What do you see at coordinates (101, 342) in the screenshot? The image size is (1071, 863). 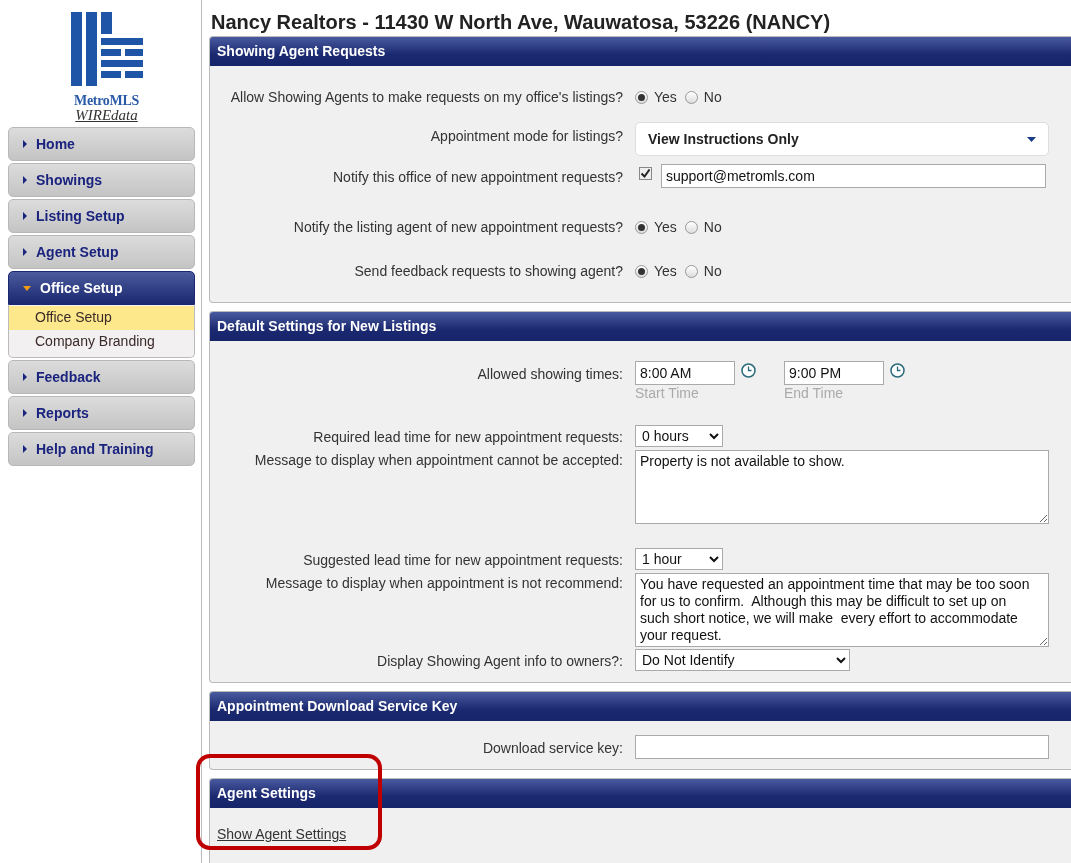 I see `submenu-item: Company Branding` at bounding box center [101, 342].